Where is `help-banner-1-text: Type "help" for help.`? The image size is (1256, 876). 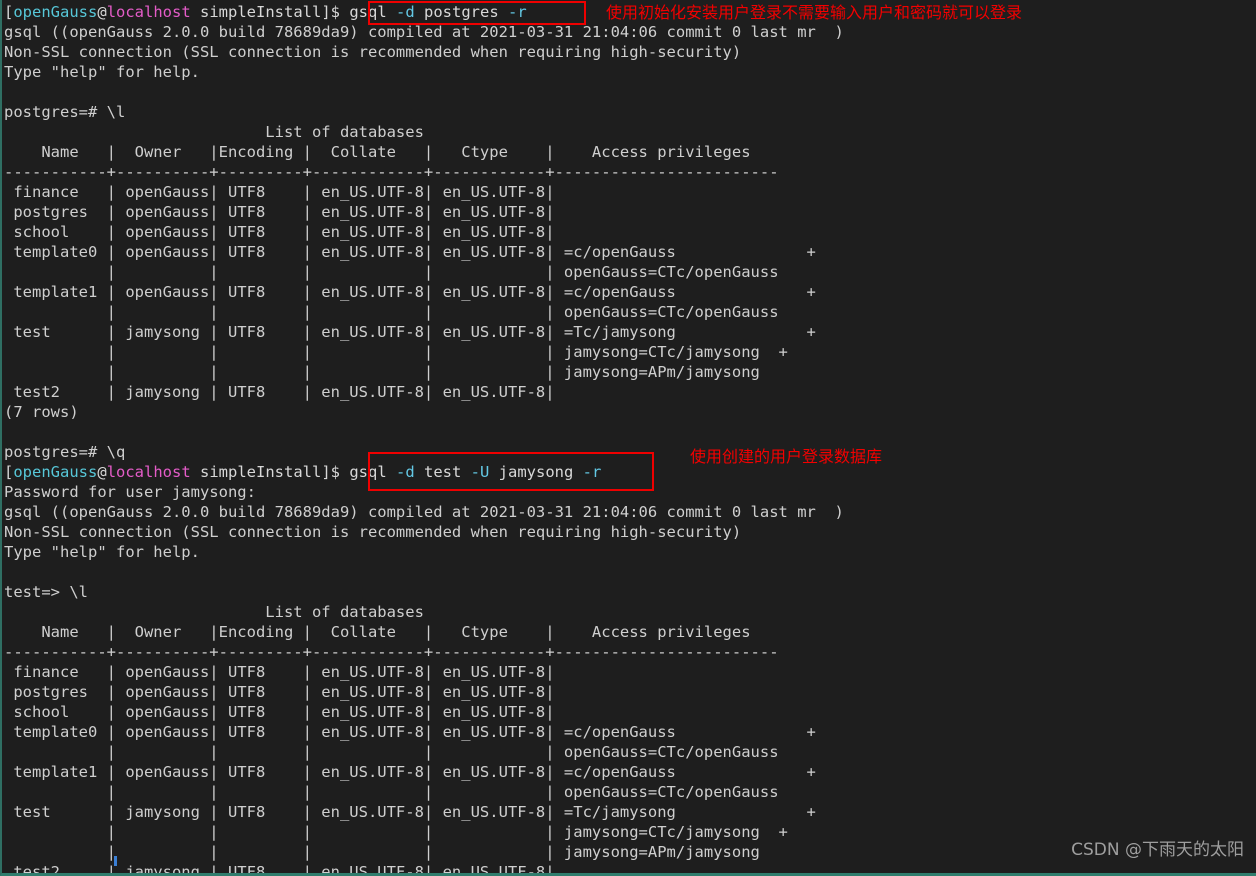 help-banner-1-text: Type "help" for help. is located at coordinates (102, 72).